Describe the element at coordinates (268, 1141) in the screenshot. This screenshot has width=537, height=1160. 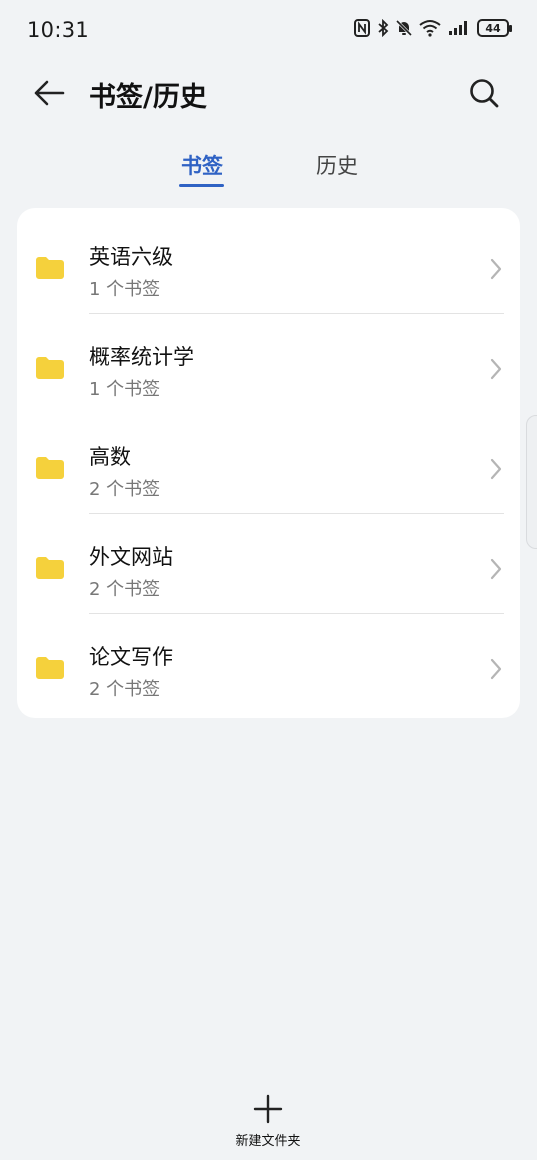
I see `new-folder-label: 新建文件夹` at that location.